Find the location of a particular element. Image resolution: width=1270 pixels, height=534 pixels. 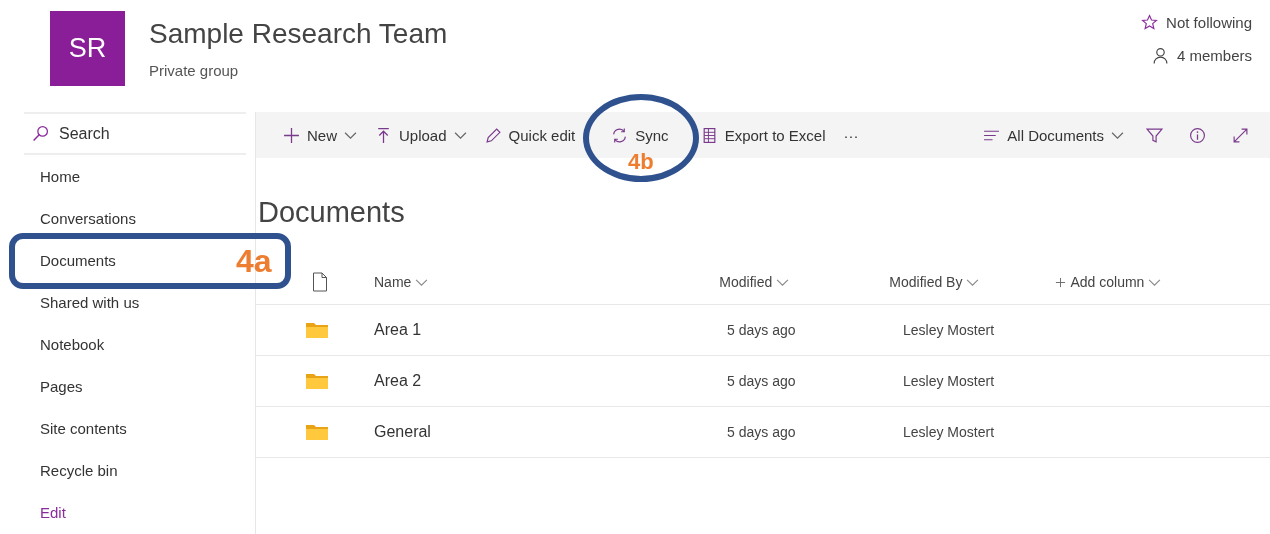

toolbar-button: New is located at coordinates (320, 135).